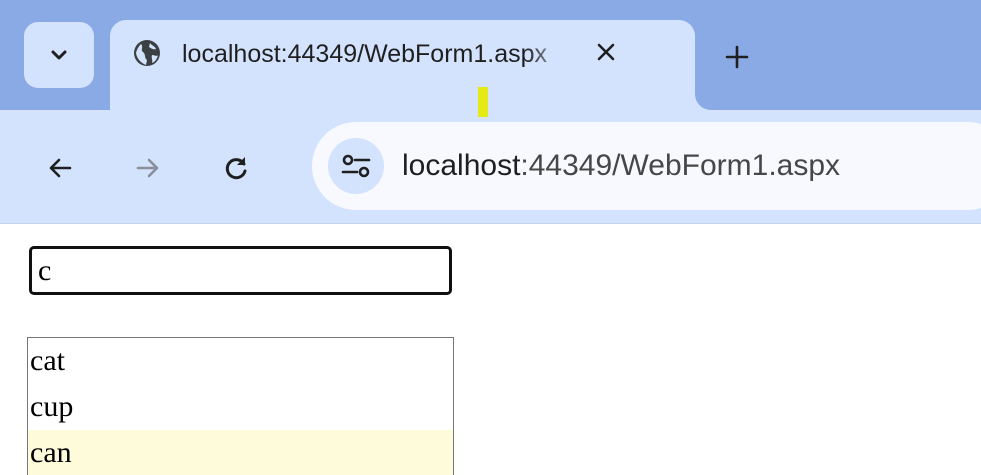 The height and width of the screenshot is (475, 981). I want to click on tab-search-button, so click(59, 55).